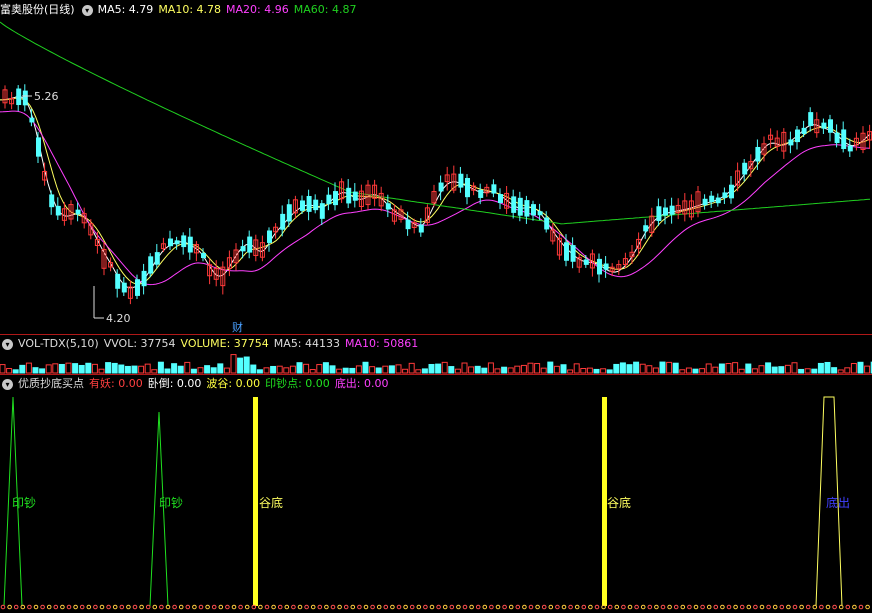 The height and width of the screenshot is (613, 872). I want to click on signal-bar, so click(255, 501).